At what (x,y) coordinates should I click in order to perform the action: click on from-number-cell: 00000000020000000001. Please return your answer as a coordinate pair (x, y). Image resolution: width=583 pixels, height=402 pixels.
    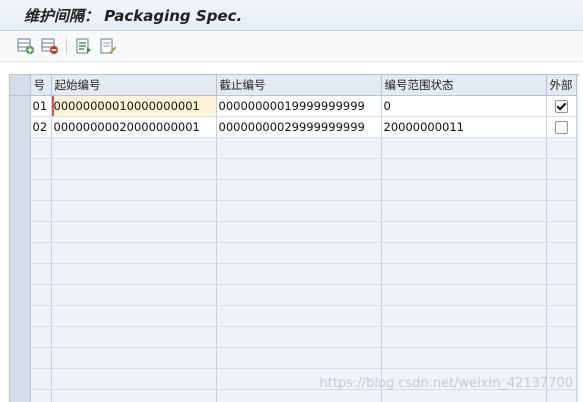
    Looking at the image, I should click on (133, 127).